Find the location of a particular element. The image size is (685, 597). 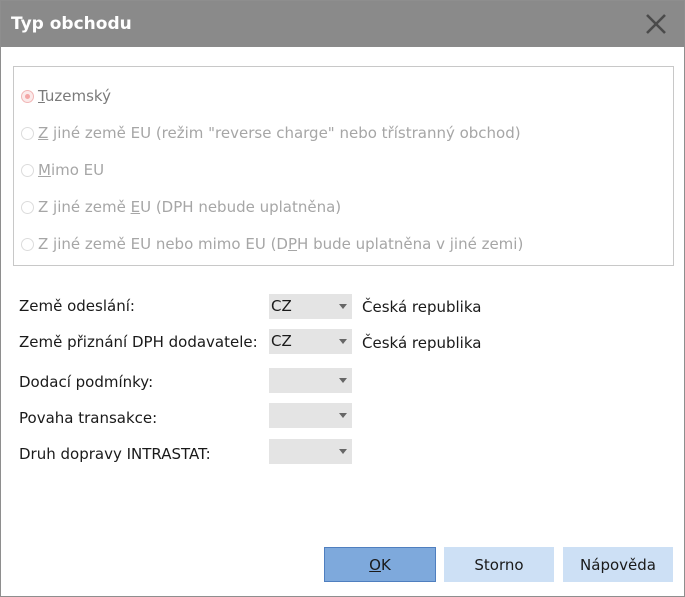

radio-label: Tuzemský is located at coordinates (74, 96).